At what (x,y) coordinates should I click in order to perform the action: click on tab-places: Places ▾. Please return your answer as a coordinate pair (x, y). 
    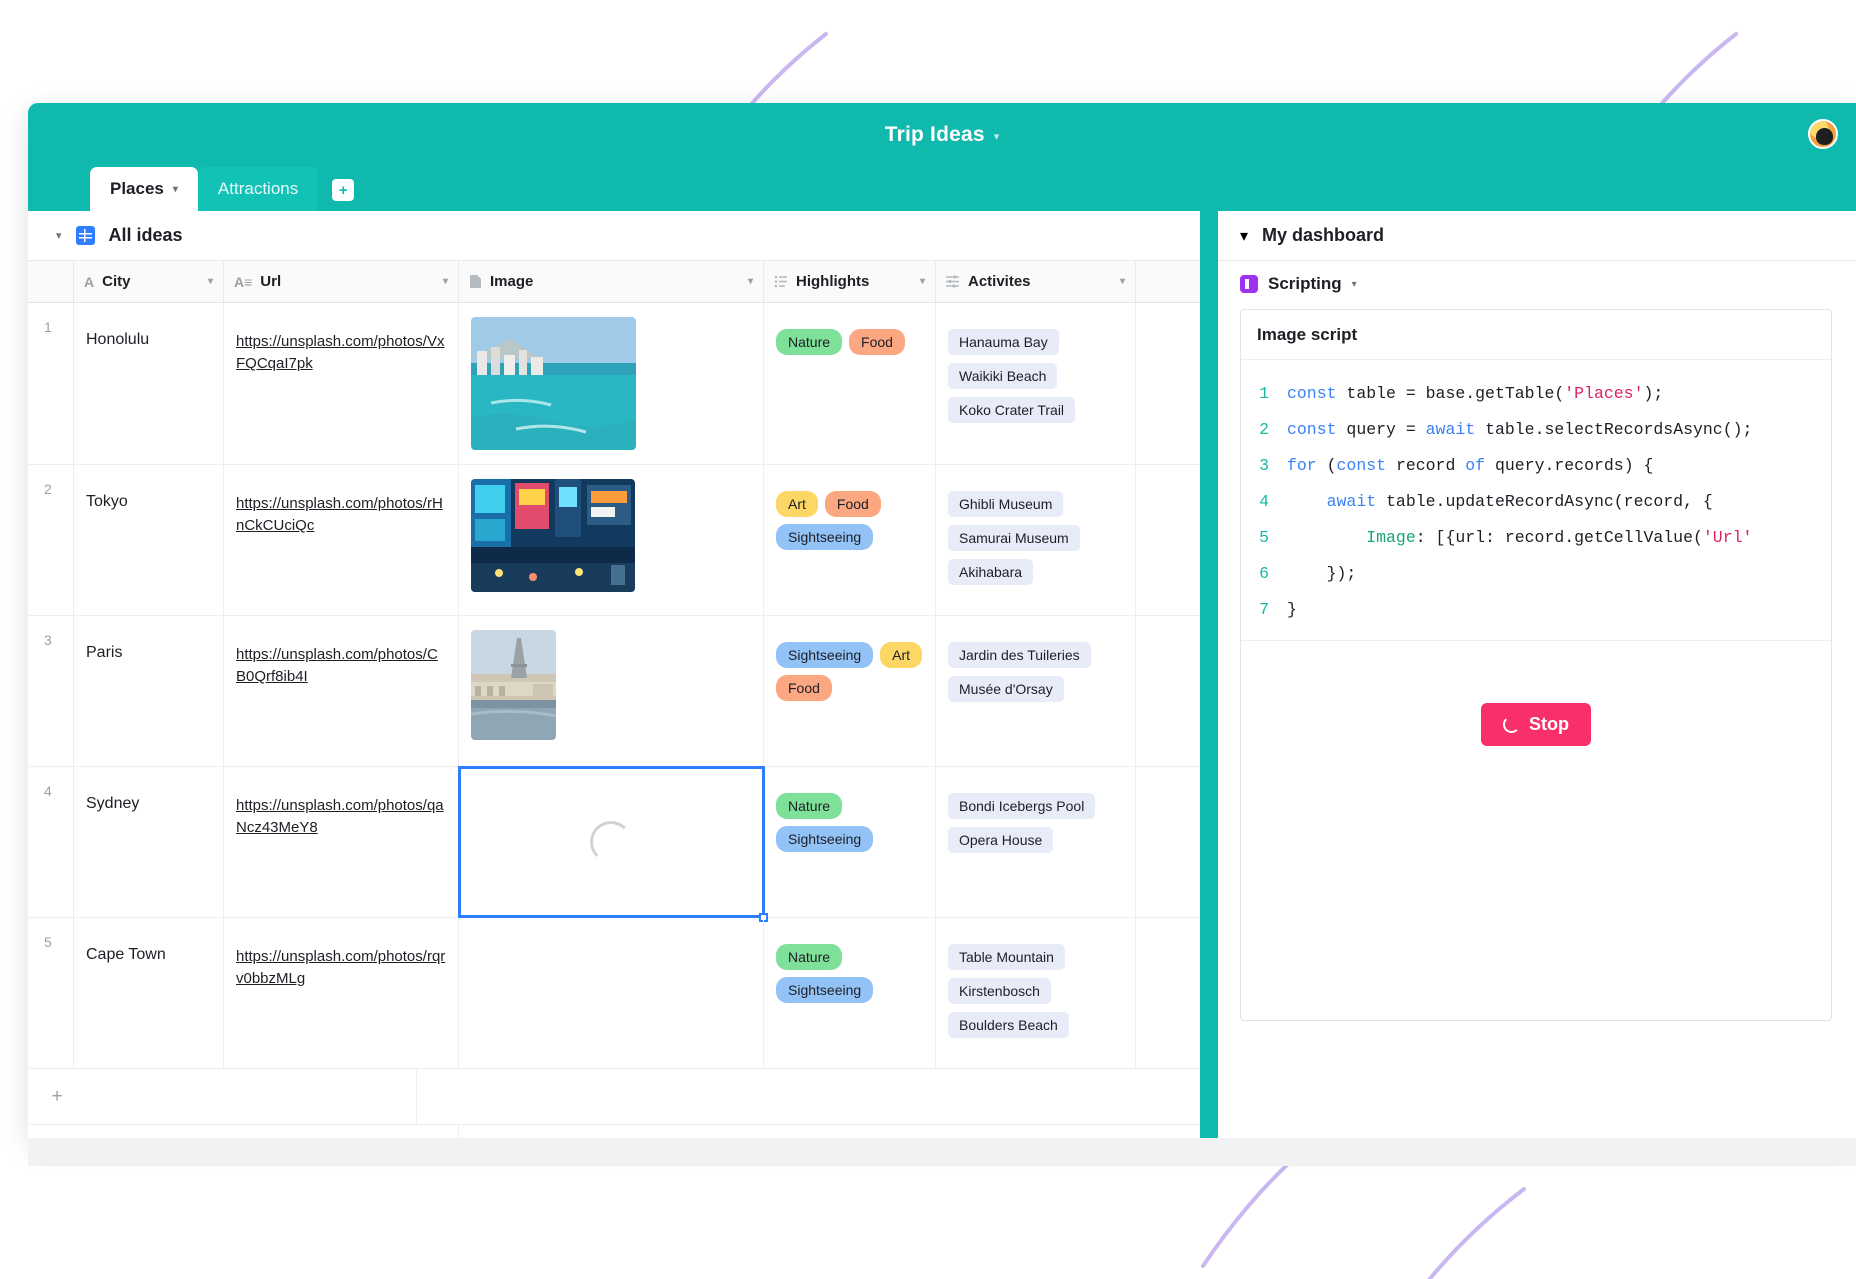
    Looking at the image, I should click on (144, 189).